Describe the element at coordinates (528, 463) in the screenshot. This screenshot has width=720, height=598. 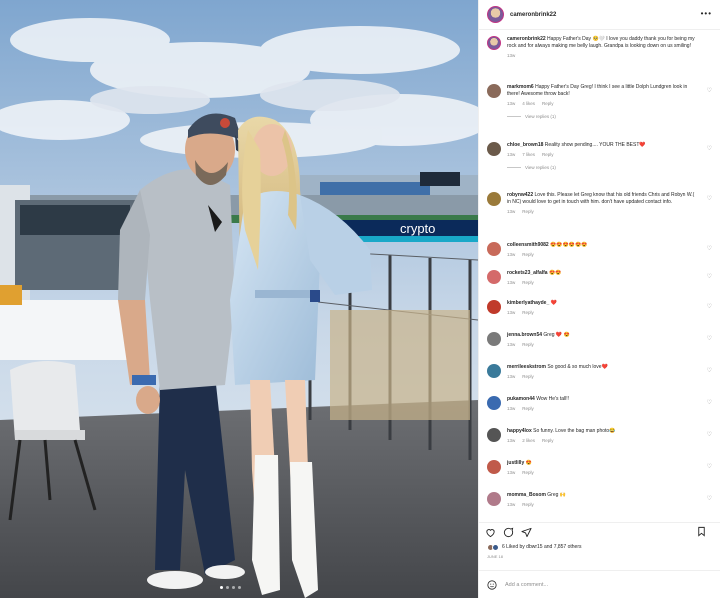
I see `comment-text: 😍` at that location.